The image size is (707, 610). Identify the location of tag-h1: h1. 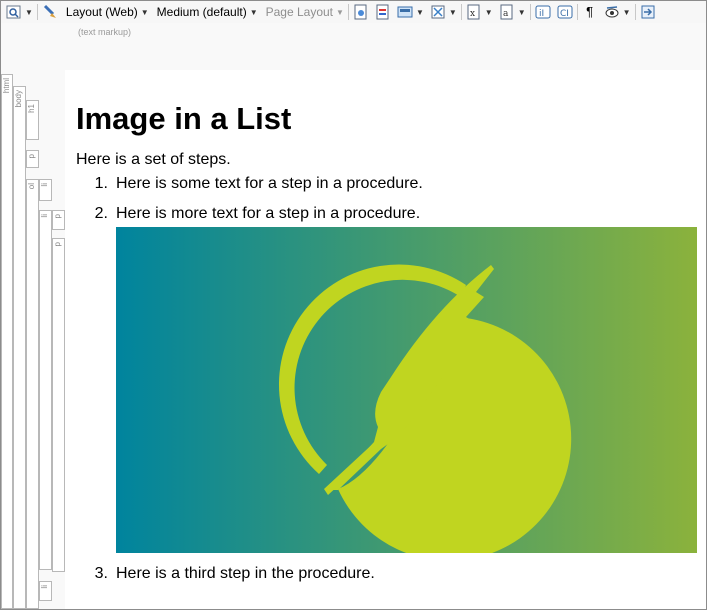
(32, 120).